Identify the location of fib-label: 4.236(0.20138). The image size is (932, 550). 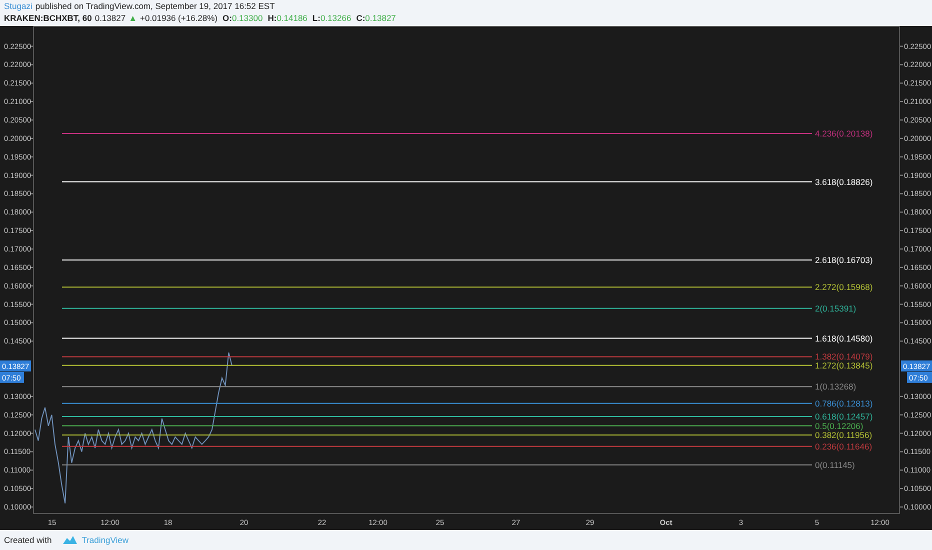
(844, 133).